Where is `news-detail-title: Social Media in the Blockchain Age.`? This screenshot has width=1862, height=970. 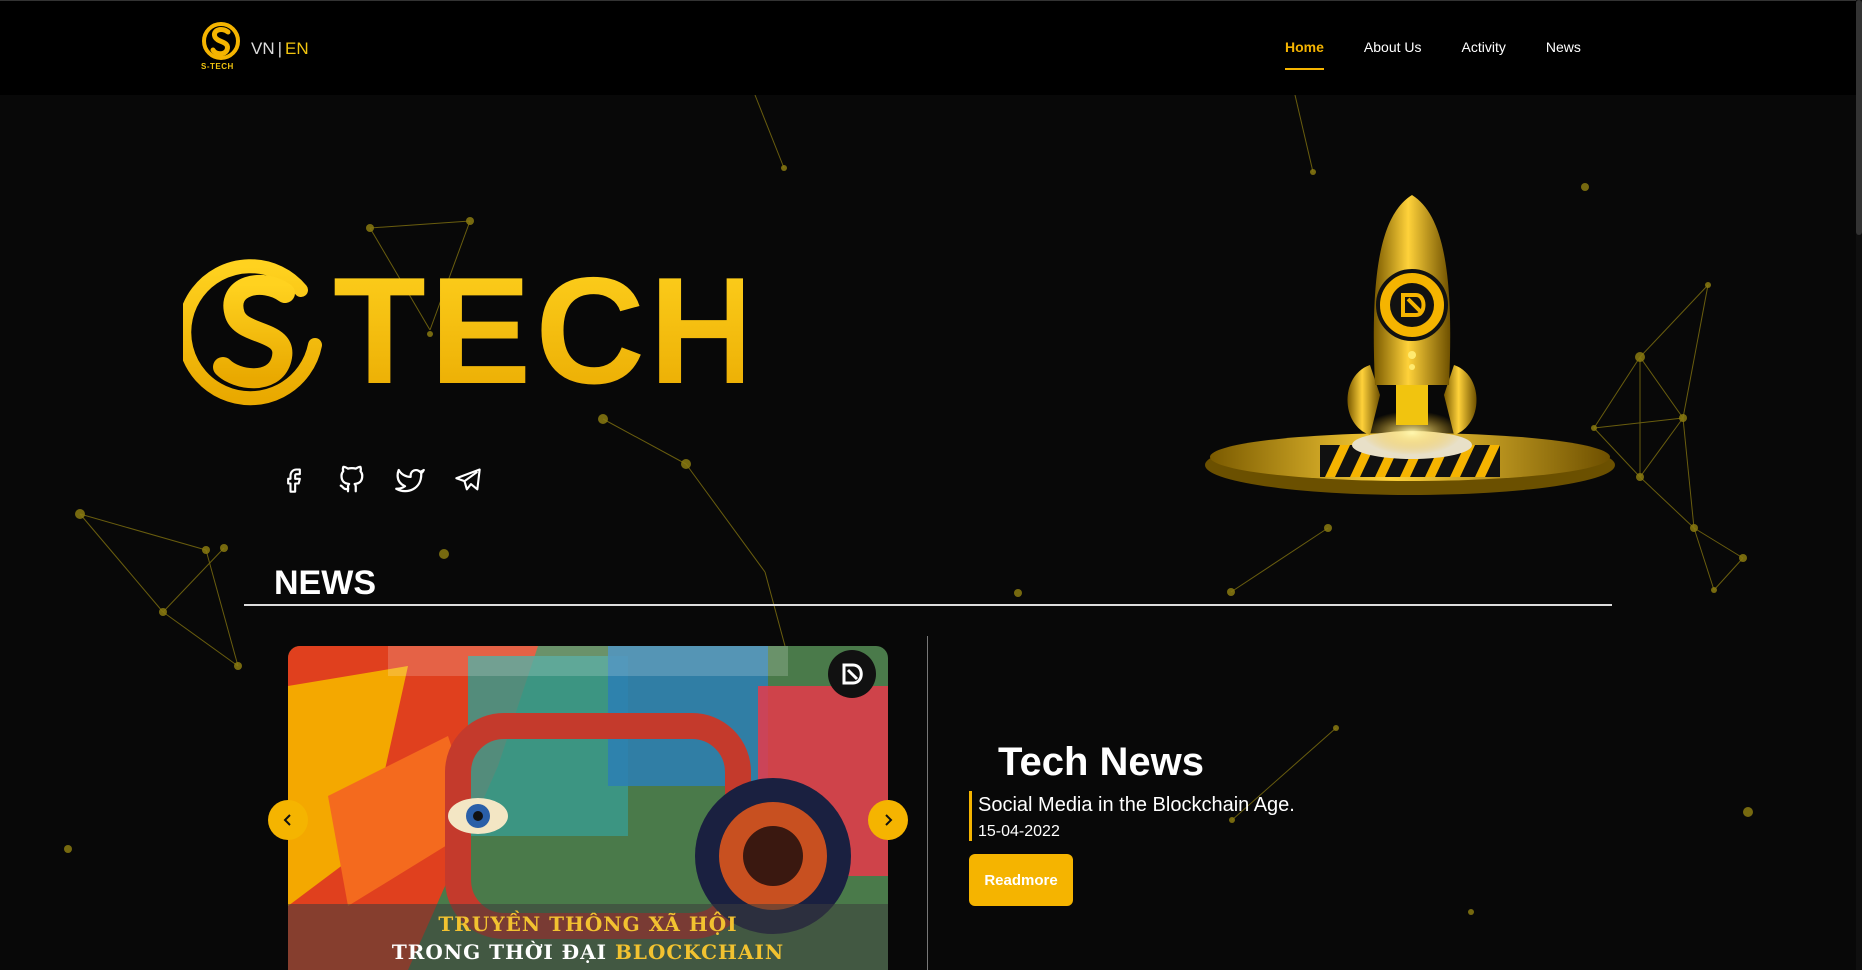 news-detail-title: Social Media in the Blockchain Age. is located at coordinates (1136, 805).